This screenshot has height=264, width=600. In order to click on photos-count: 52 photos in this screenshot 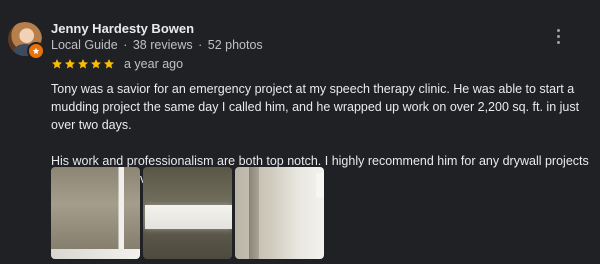, I will do `click(235, 45)`.